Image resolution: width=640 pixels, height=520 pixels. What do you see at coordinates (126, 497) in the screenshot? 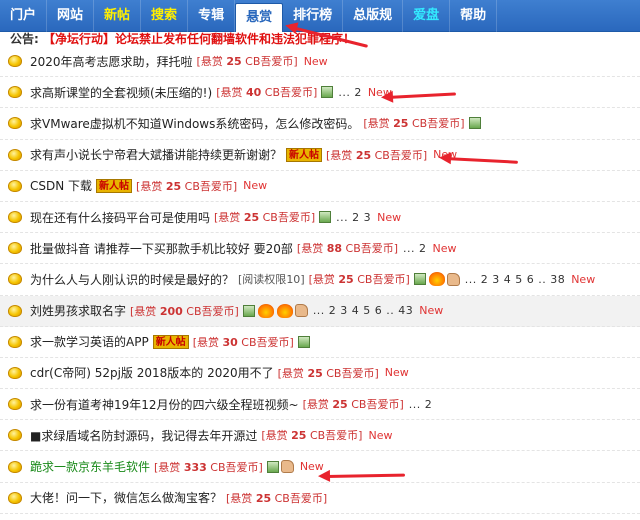
I see `thread-title-link: 大佬！问一下，微信怎么做淘宝客？` at bounding box center [126, 497].